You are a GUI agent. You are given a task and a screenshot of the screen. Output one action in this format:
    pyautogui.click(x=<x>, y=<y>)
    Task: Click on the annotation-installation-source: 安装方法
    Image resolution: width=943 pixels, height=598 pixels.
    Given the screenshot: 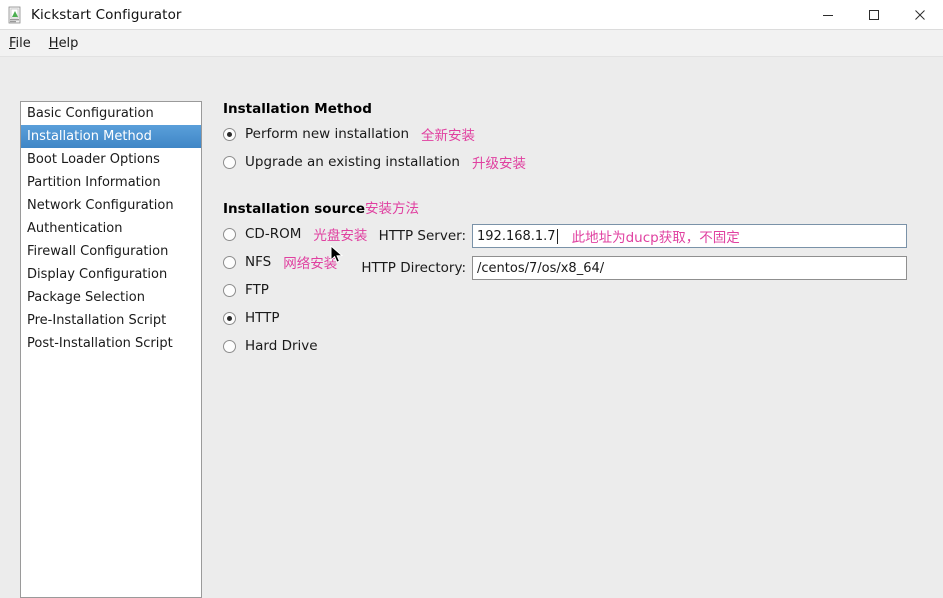 What is the action you would take?
    pyautogui.click(x=392, y=209)
    